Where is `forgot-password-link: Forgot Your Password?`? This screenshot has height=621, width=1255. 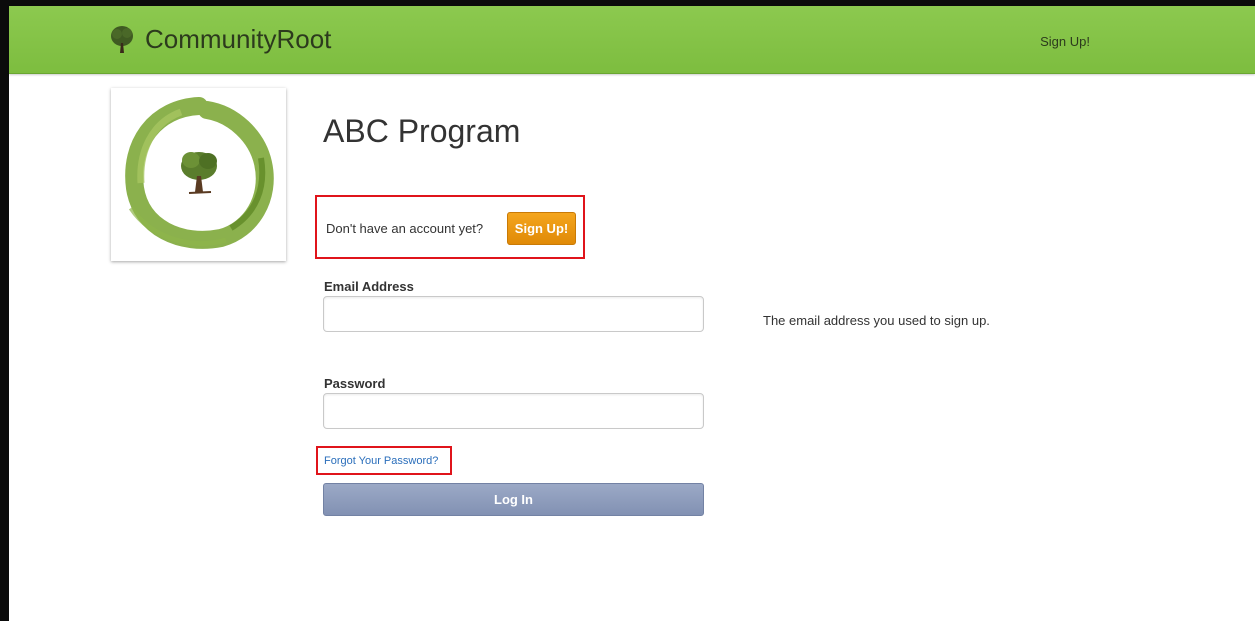
forgot-password-link: Forgot Your Password? is located at coordinates (381, 461).